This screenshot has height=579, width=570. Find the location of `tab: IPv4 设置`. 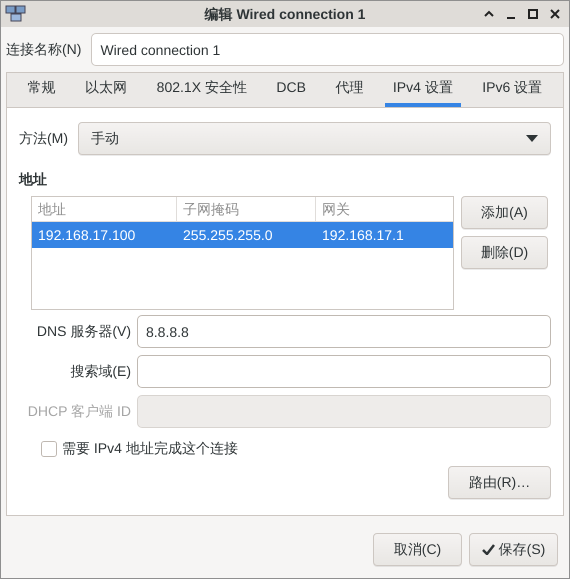

tab: IPv4 设置 is located at coordinates (422, 89).